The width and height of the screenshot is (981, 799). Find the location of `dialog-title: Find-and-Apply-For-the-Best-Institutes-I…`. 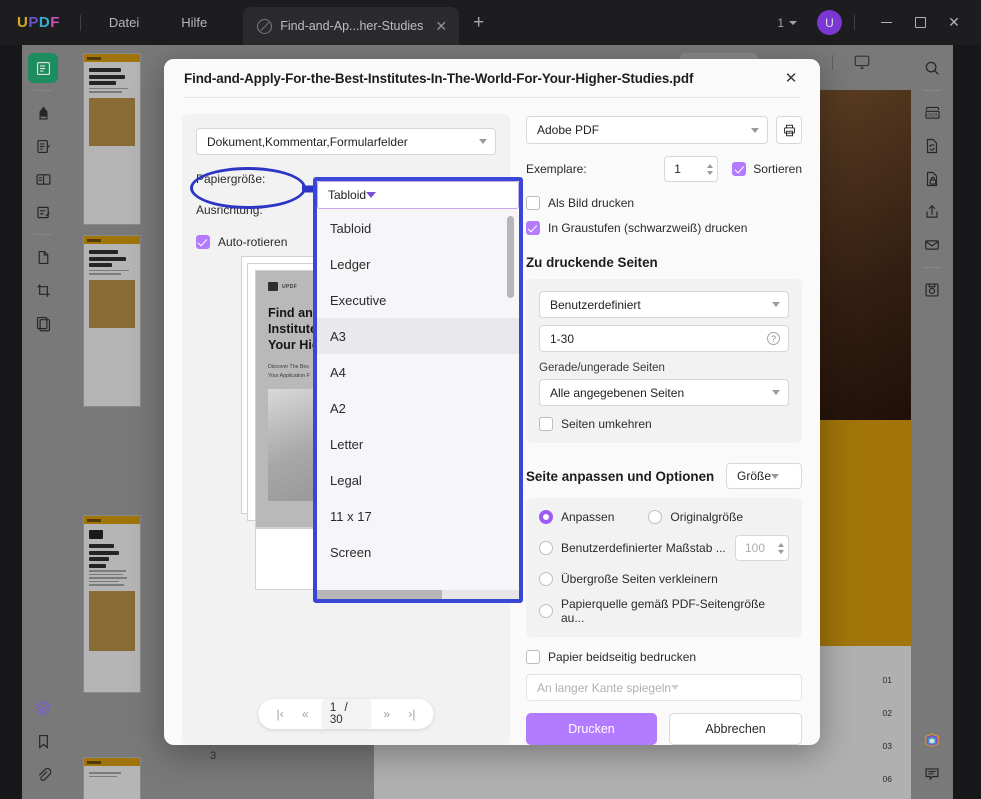

dialog-title: Find-and-Apply-For-the-Best-Institutes-I… is located at coordinates (439, 78).